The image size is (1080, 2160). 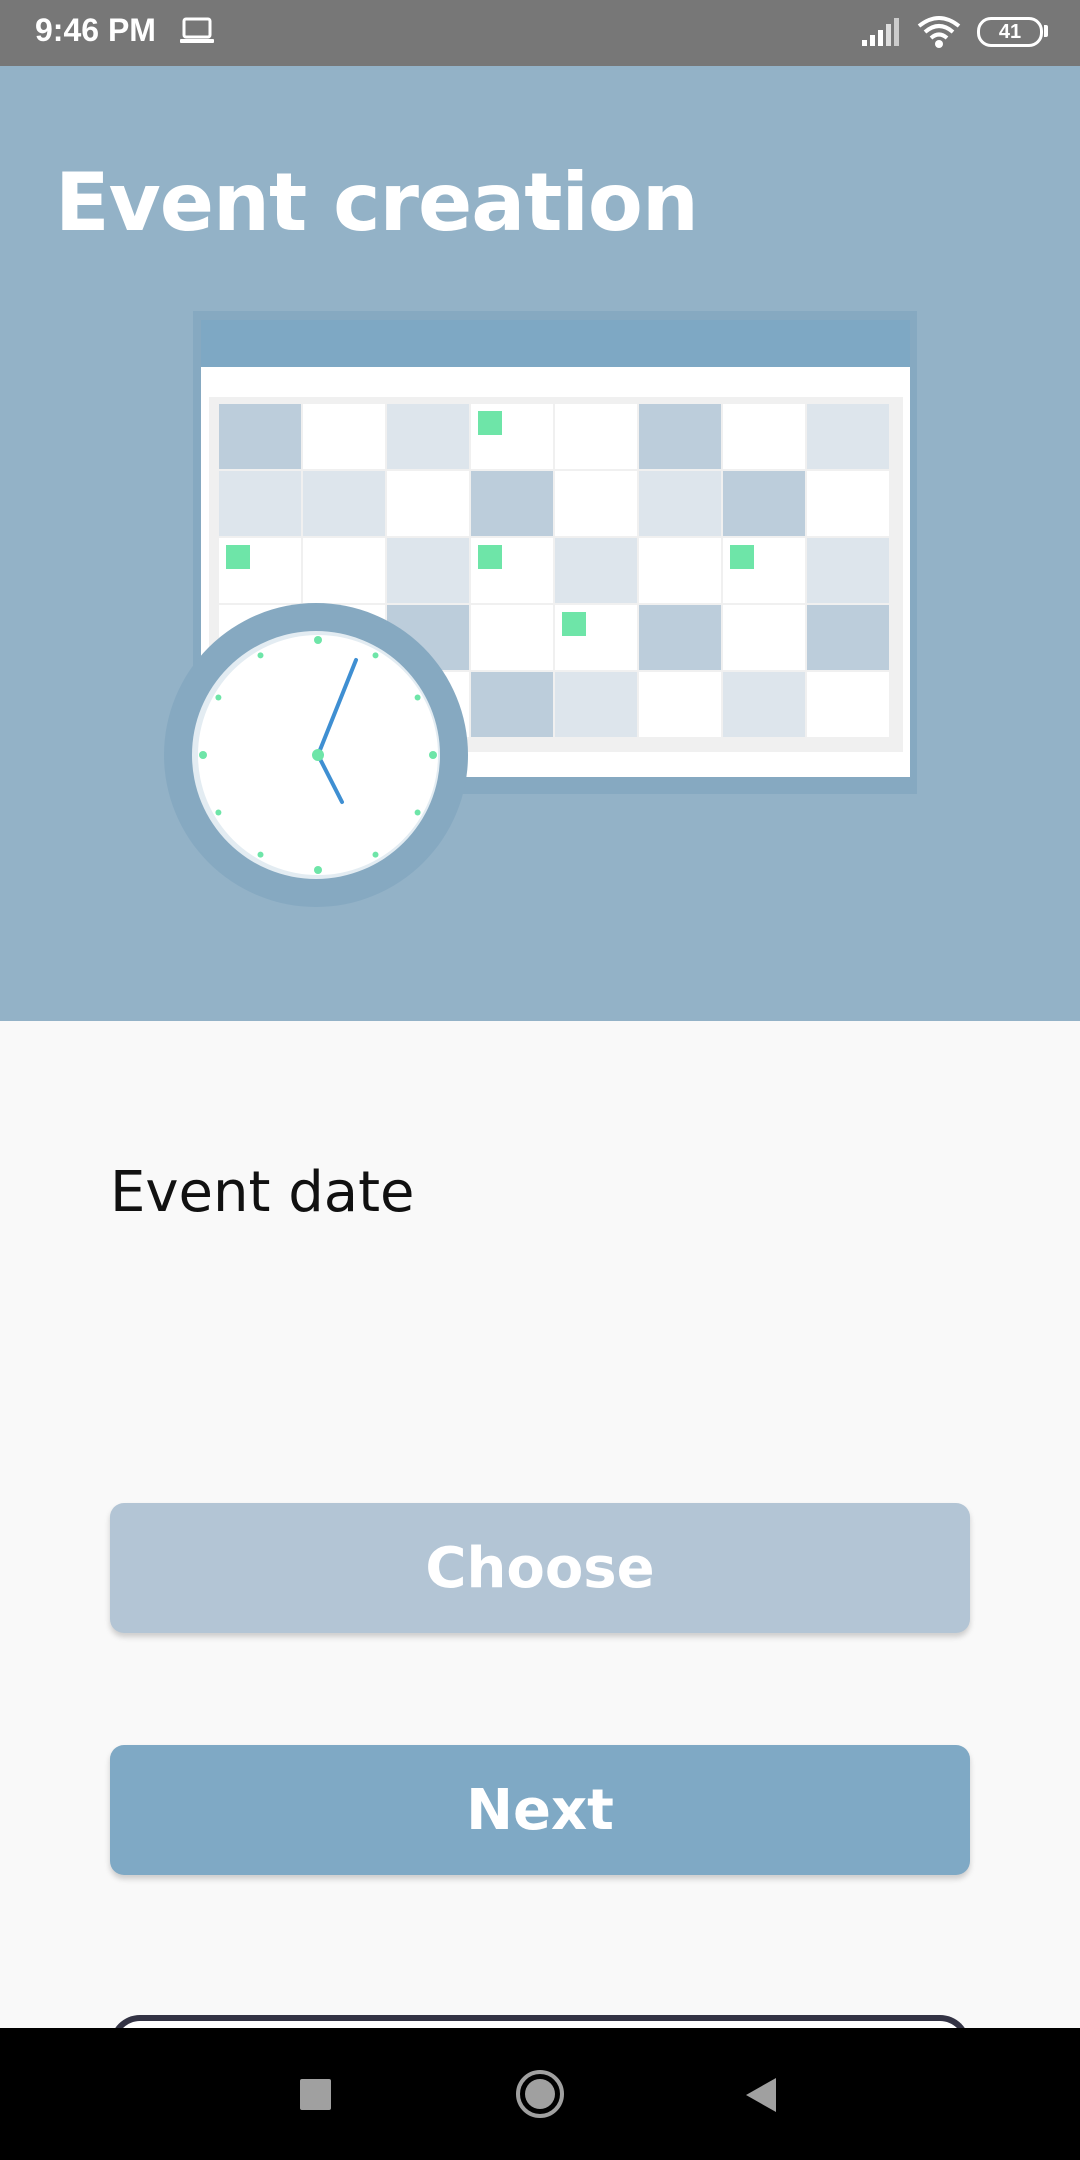 What do you see at coordinates (262, 1192) in the screenshot?
I see `event-date-label: Event date` at bounding box center [262, 1192].